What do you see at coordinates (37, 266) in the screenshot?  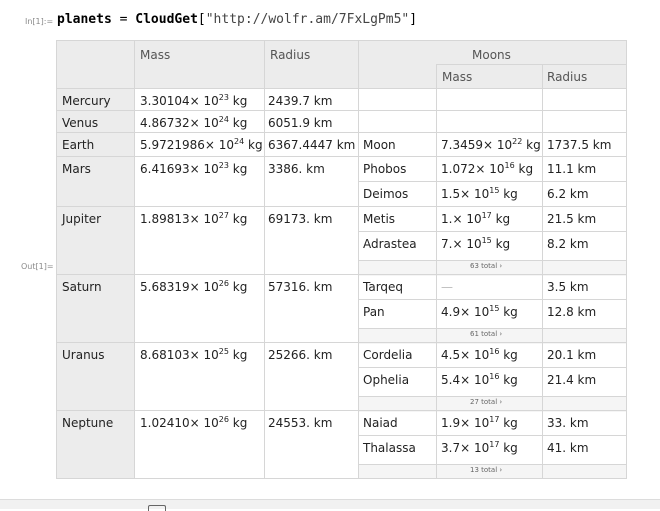 I see `out-label: Out[1]=` at bounding box center [37, 266].